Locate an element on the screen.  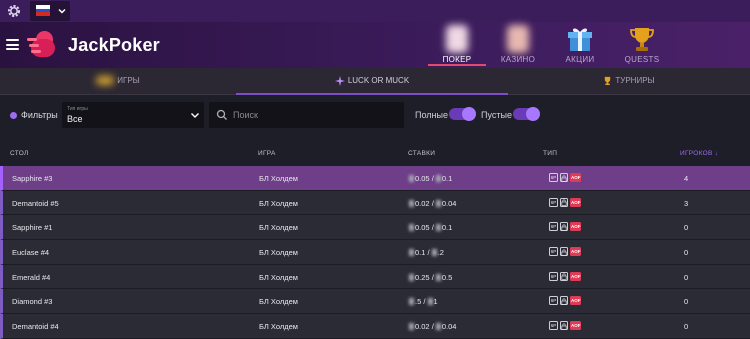
column-table: СТОЛ is located at coordinates (19, 153).